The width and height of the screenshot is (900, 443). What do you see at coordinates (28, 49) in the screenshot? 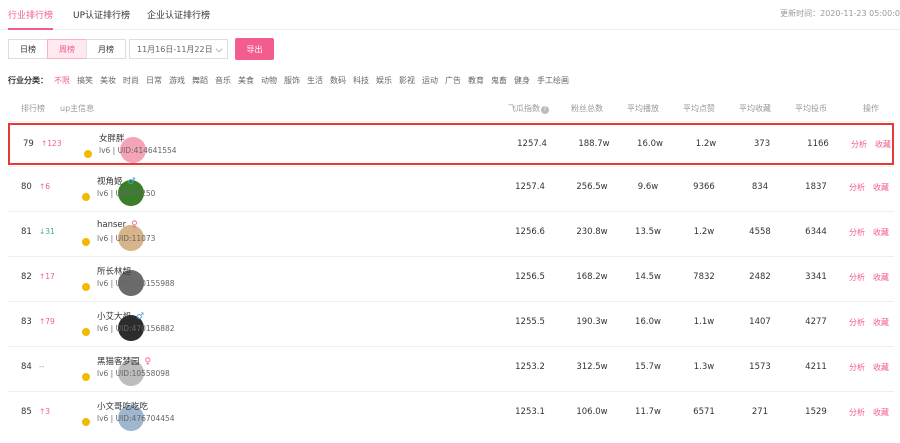
I see `period-daily-button: 日榜` at bounding box center [28, 49].